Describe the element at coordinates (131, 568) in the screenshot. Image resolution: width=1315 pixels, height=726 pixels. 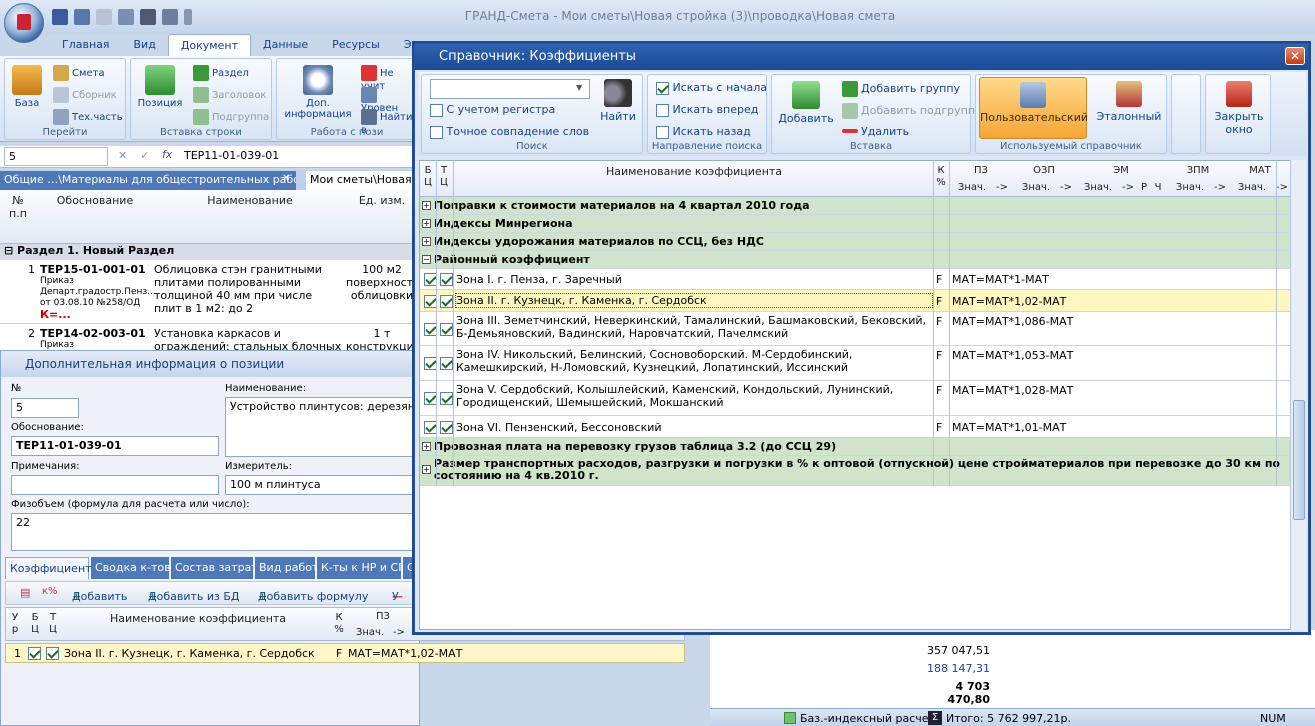
I see `tab-coef-summary: Сводка к-тов` at that location.